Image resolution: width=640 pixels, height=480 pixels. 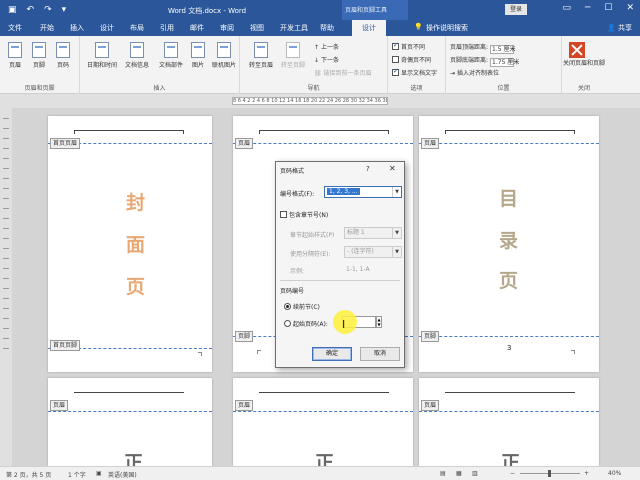 I want to click on word-count: 1 个字, so click(x=77, y=474).